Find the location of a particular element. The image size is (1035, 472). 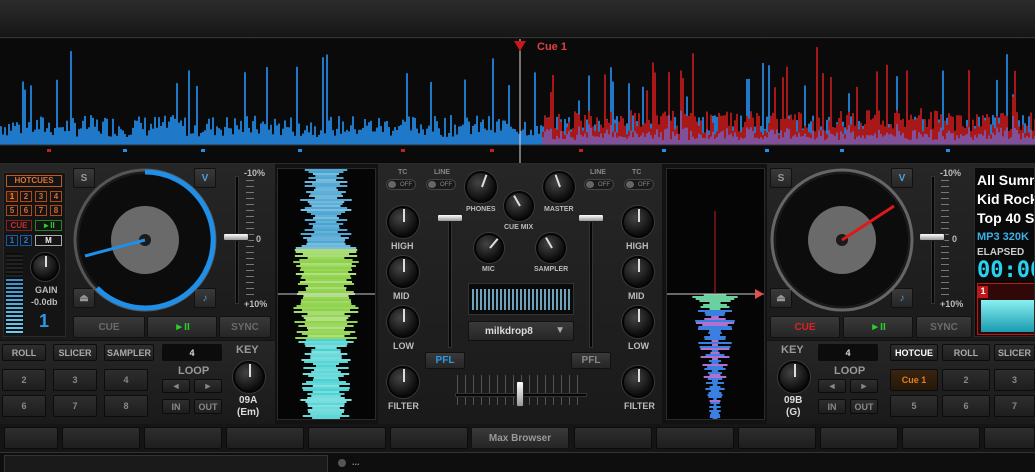

right-tc-toggle: OFF is located at coordinates (639, 184).